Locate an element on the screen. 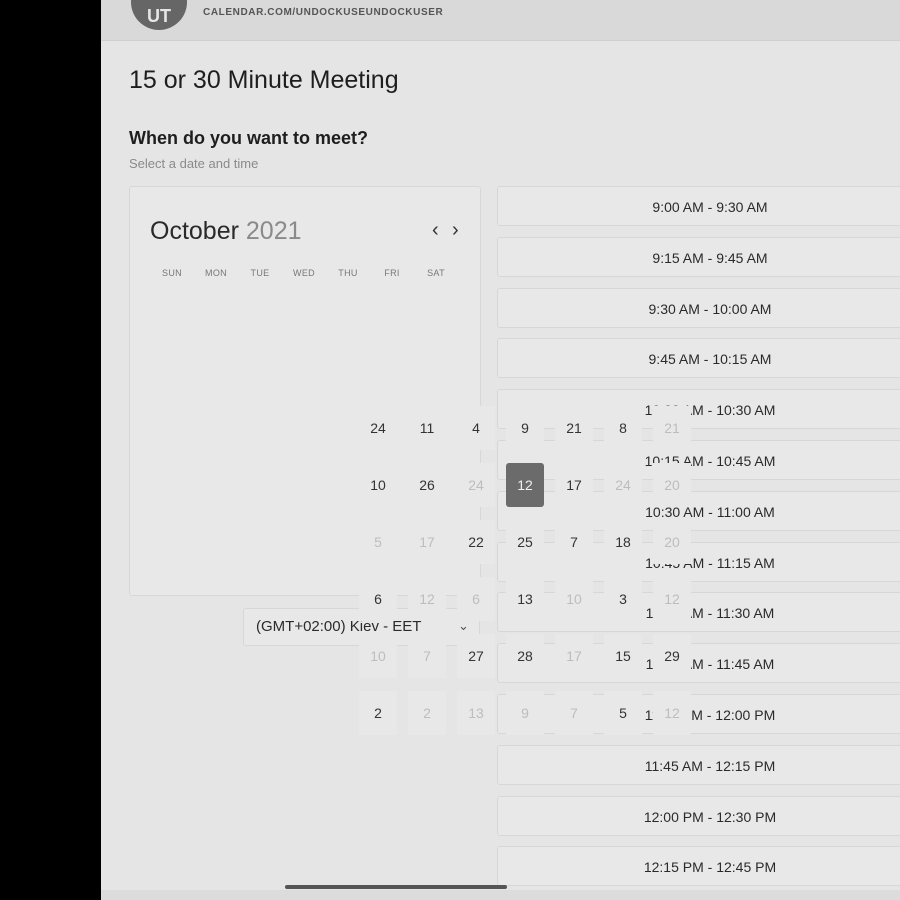 The image size is (900, 900). weekday-header: SUN MON TUE WED THU FRI SAT is located at coordinates (305, 273).